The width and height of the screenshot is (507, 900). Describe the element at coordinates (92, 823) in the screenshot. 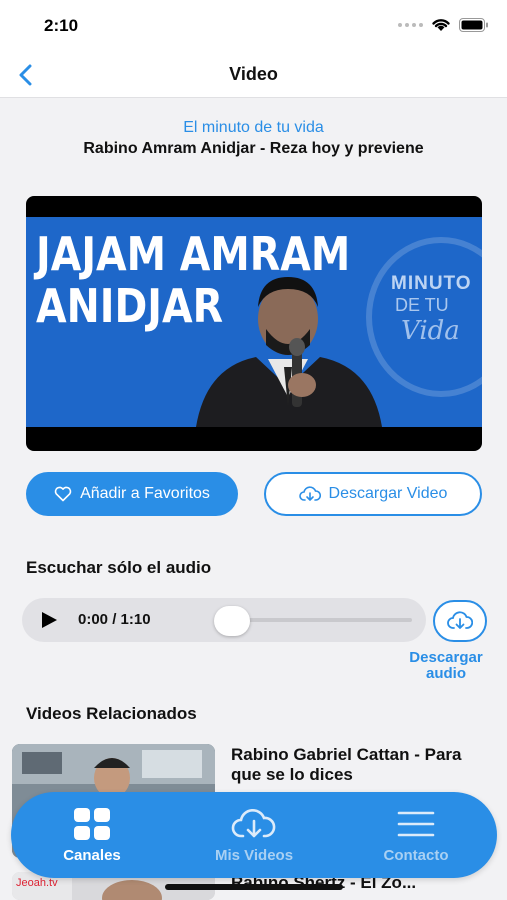

I see `grid-icon` at that location.